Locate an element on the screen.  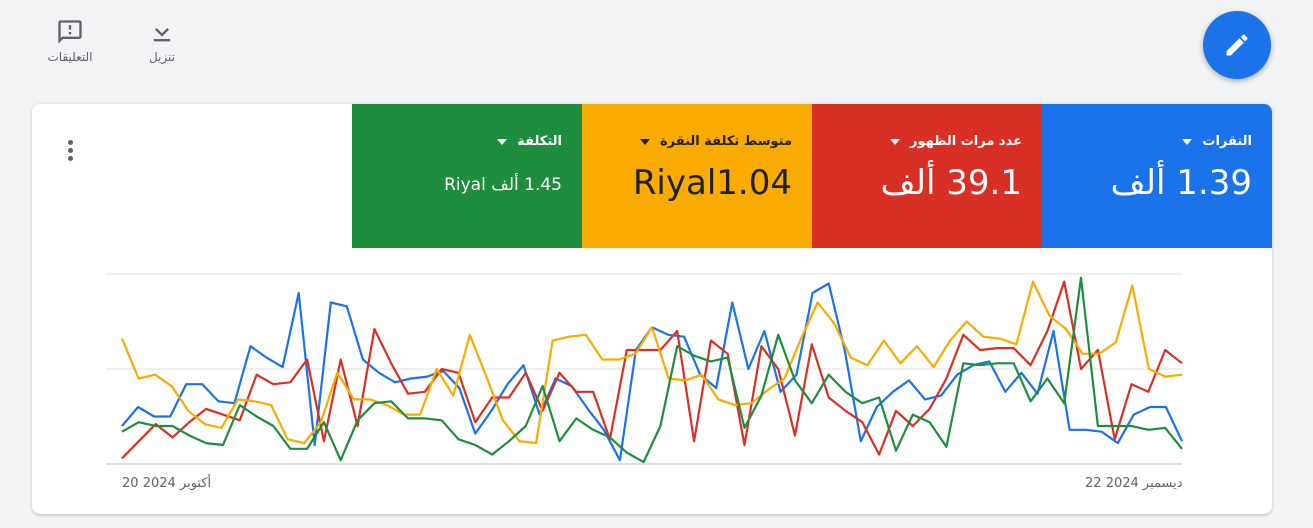
metric-clicks: النقرات 1.39 ألف is located at coordinates (1157, 176).